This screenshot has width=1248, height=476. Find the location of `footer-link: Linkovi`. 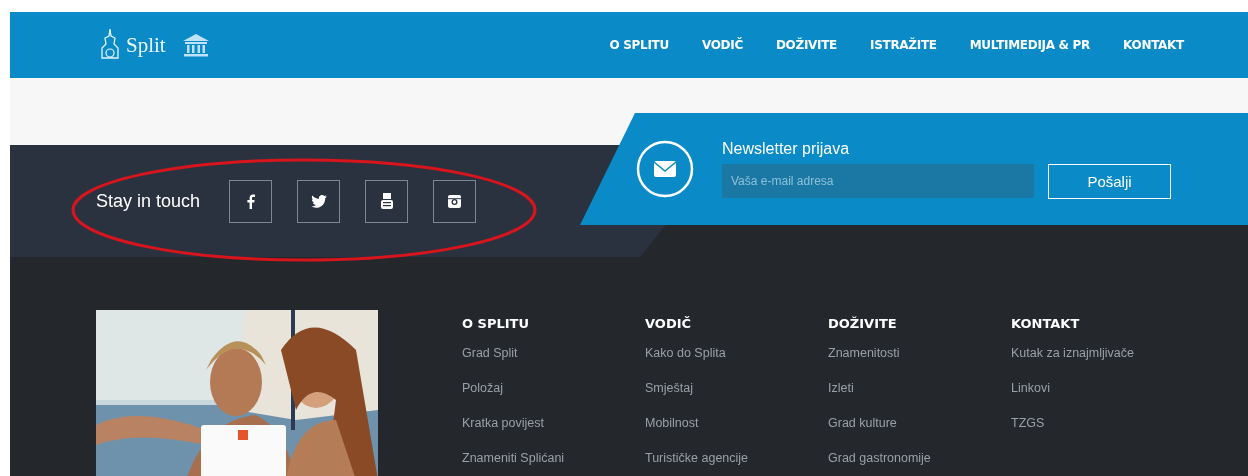

footer-link: Linkovi is located at coordinates (1102, 398).